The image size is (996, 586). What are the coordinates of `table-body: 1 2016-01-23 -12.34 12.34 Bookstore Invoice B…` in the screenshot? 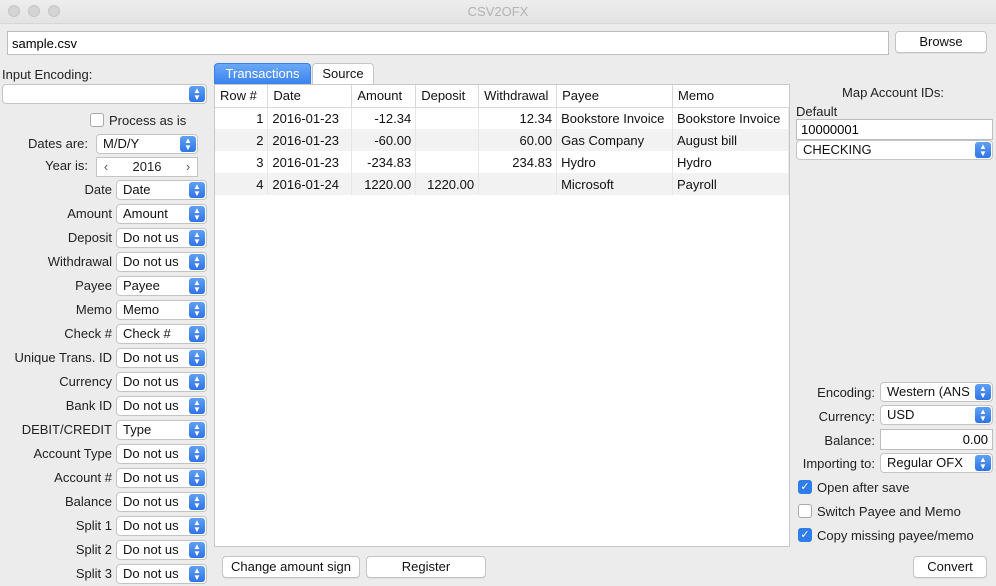 It's located at (502, 151).